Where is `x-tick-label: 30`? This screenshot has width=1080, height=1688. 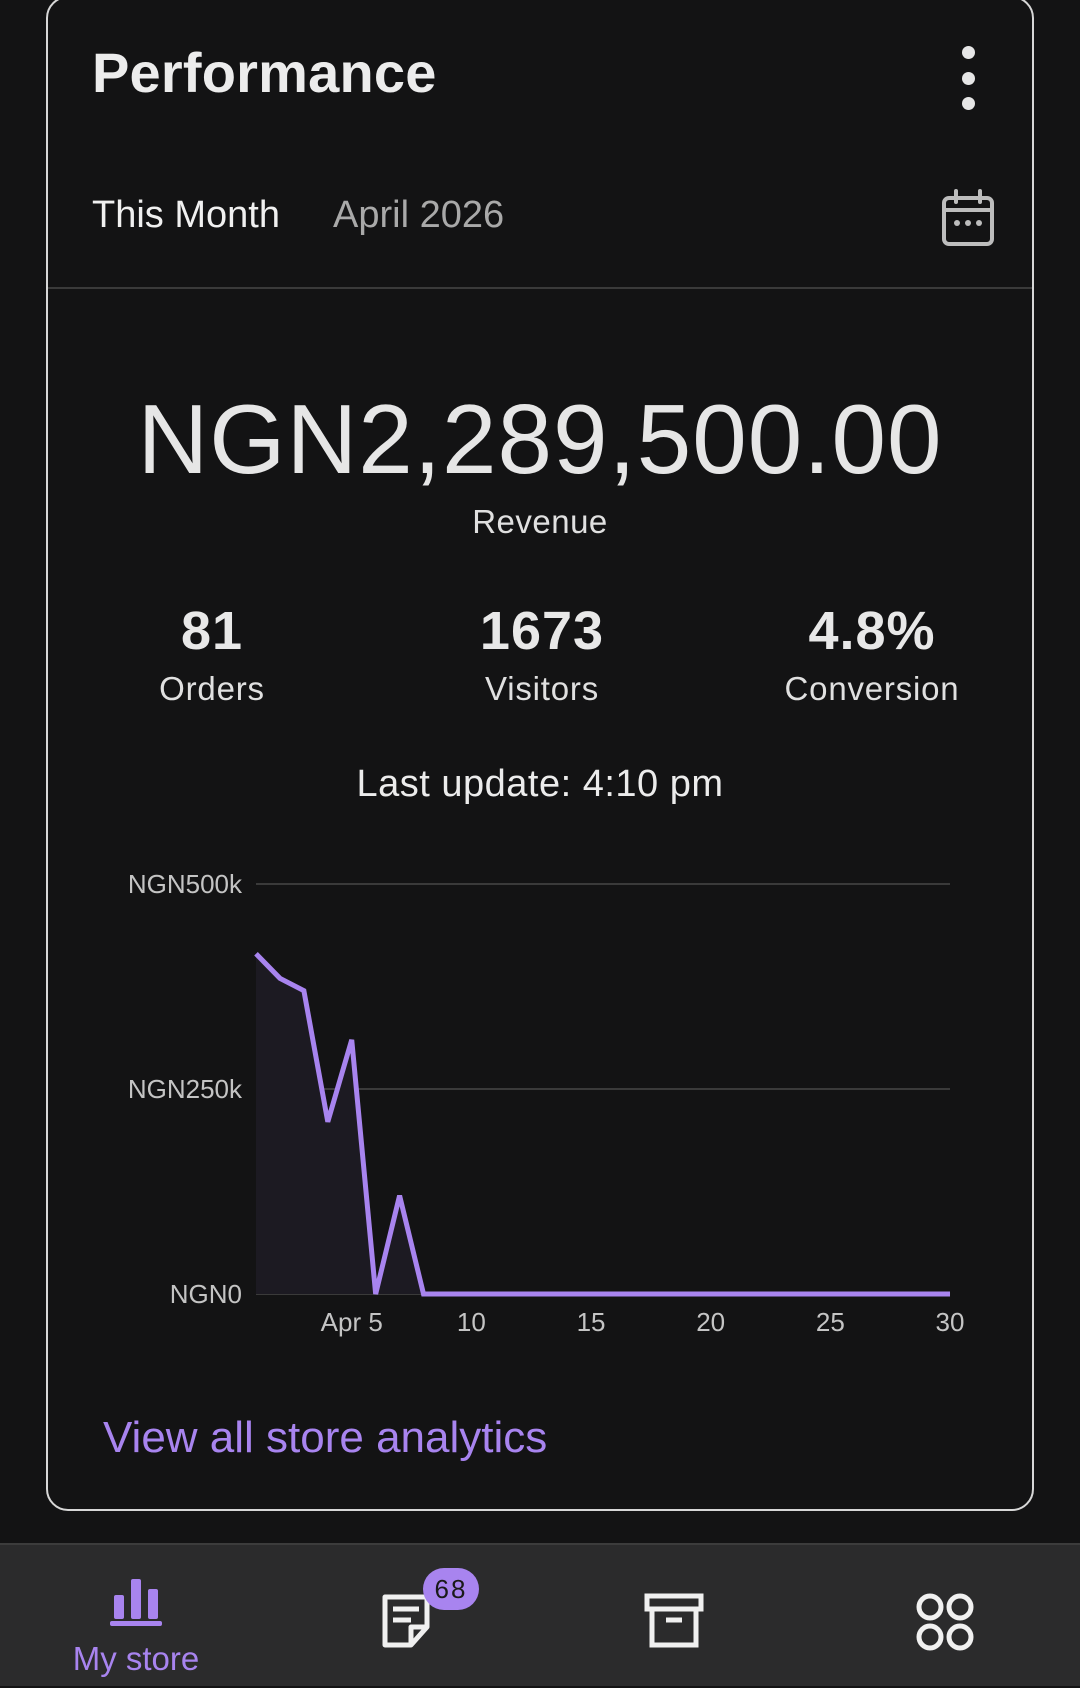 x-tick-label: 30 is located at coordinates (950, 1322).